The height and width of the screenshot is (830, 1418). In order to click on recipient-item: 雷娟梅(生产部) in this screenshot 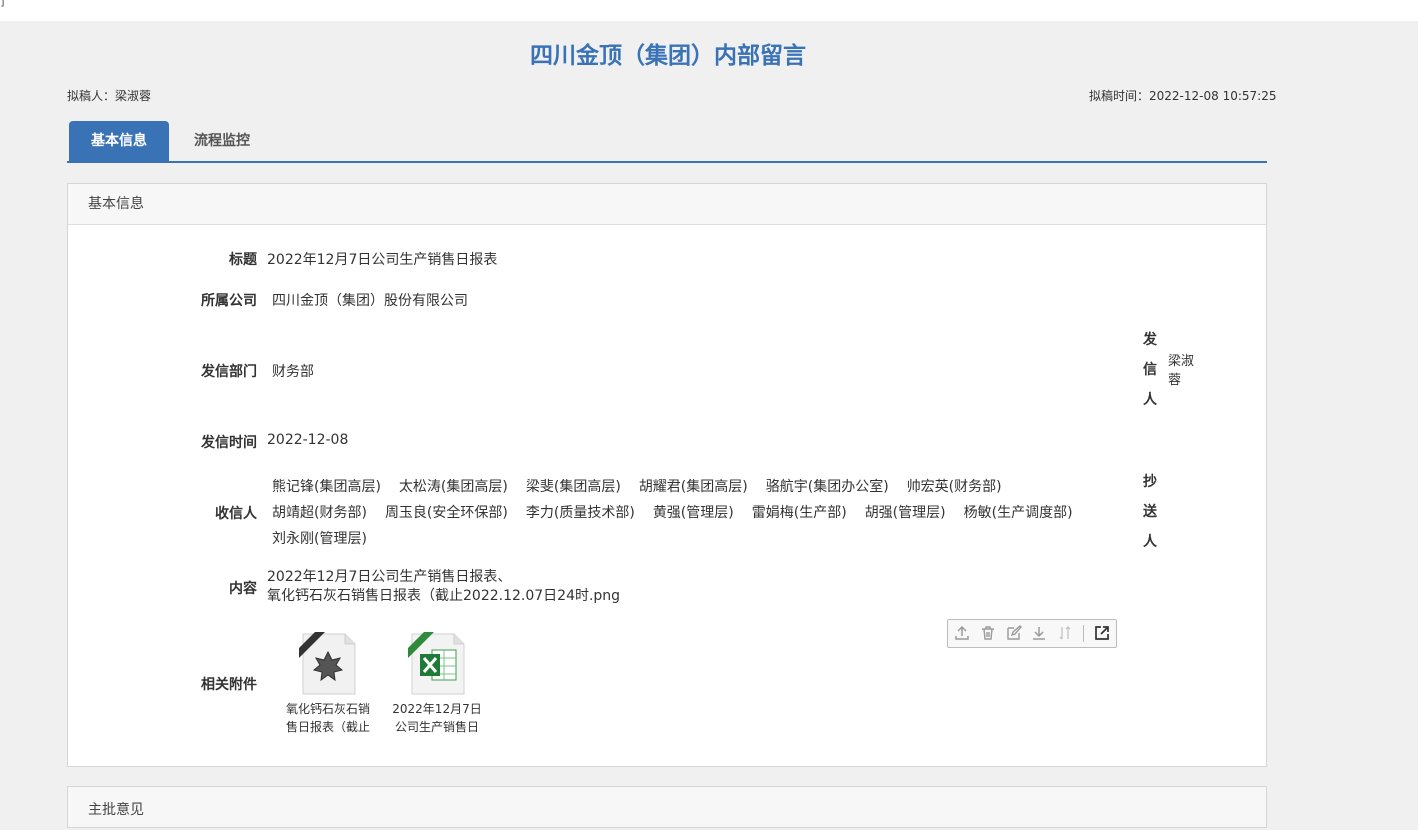, I will do `click(799, 513)`.